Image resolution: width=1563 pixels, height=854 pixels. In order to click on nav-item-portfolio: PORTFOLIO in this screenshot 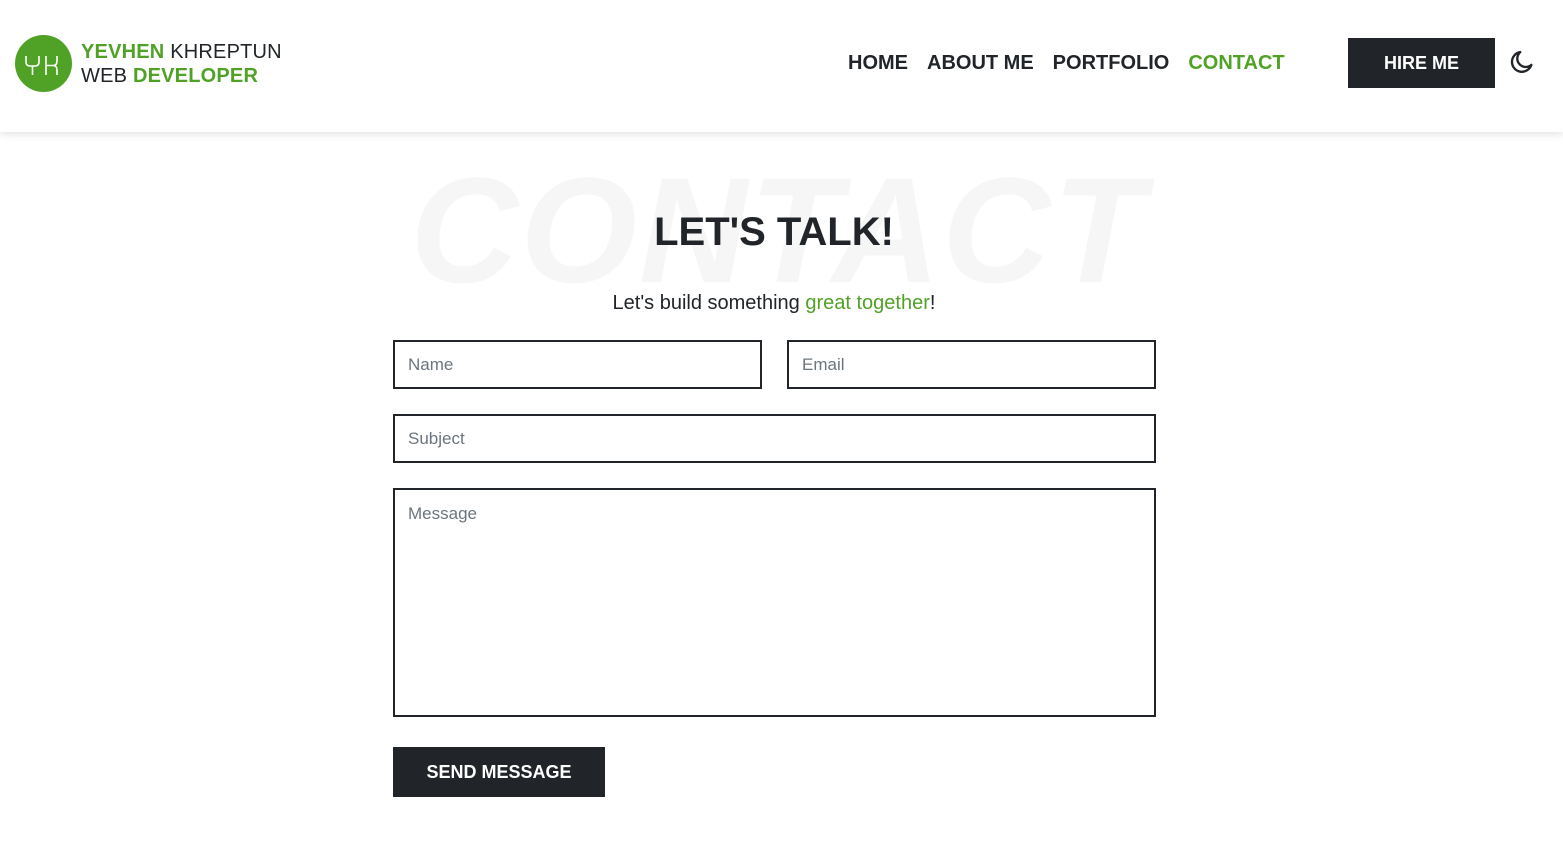, I will do `click(1111, 63)`.